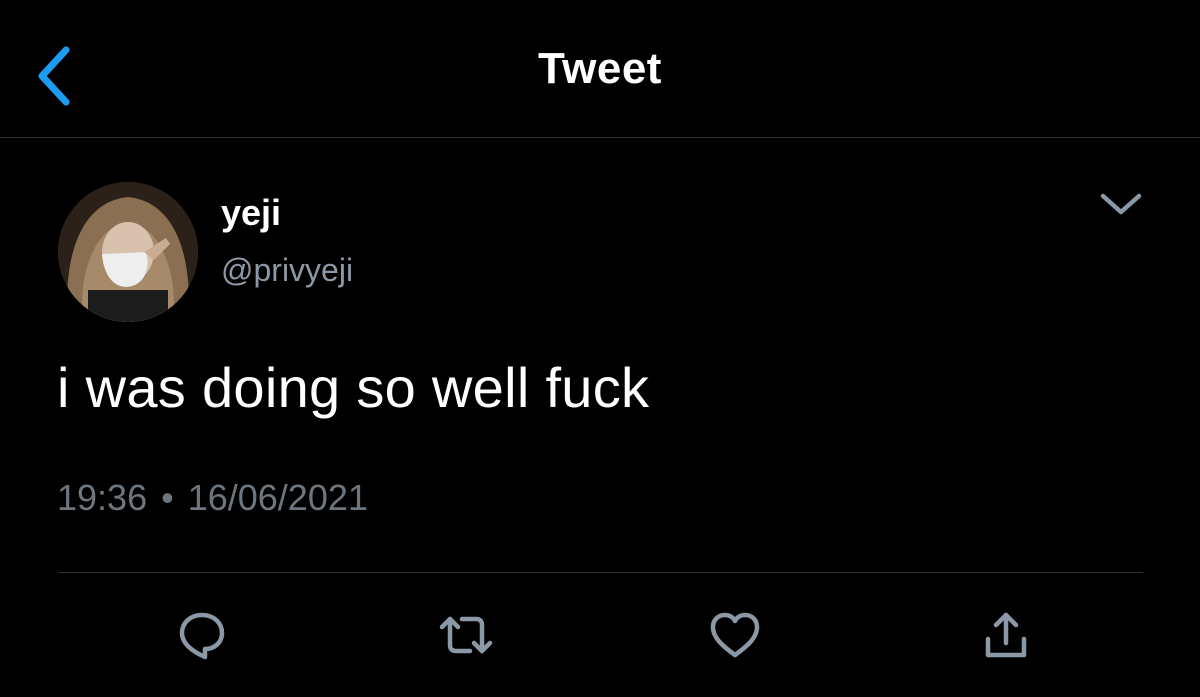  I want to click on more-options-button, so click(1121, 204).